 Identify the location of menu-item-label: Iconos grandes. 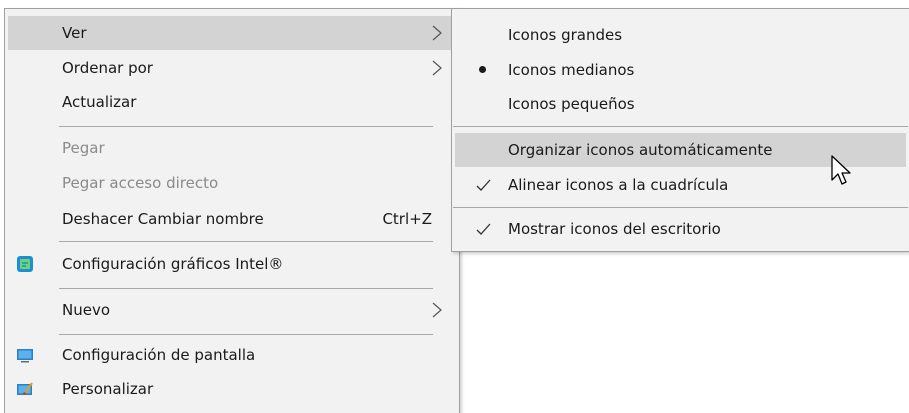
(565, 35).